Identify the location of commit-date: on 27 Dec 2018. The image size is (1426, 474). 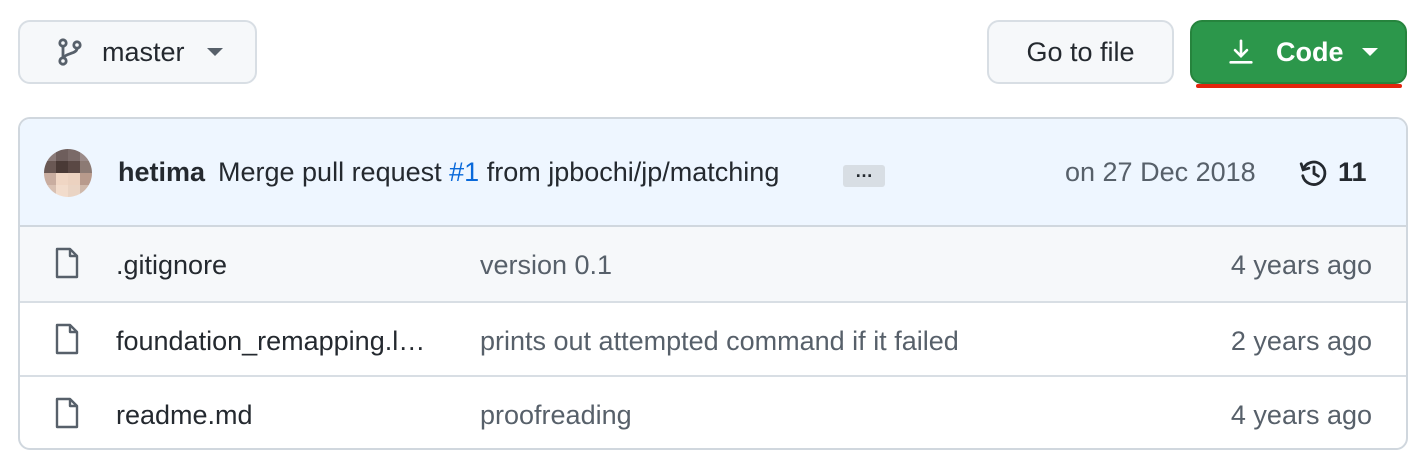
(1160, 172).